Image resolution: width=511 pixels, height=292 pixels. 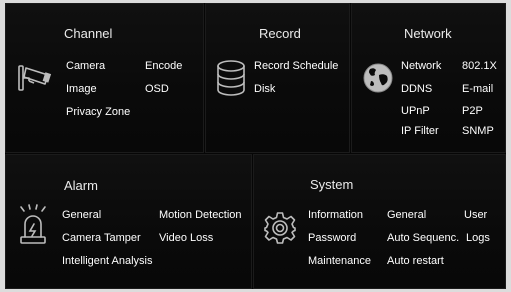 I want to click on menu-item-p2p: P2P, so click(x=472, y=111).